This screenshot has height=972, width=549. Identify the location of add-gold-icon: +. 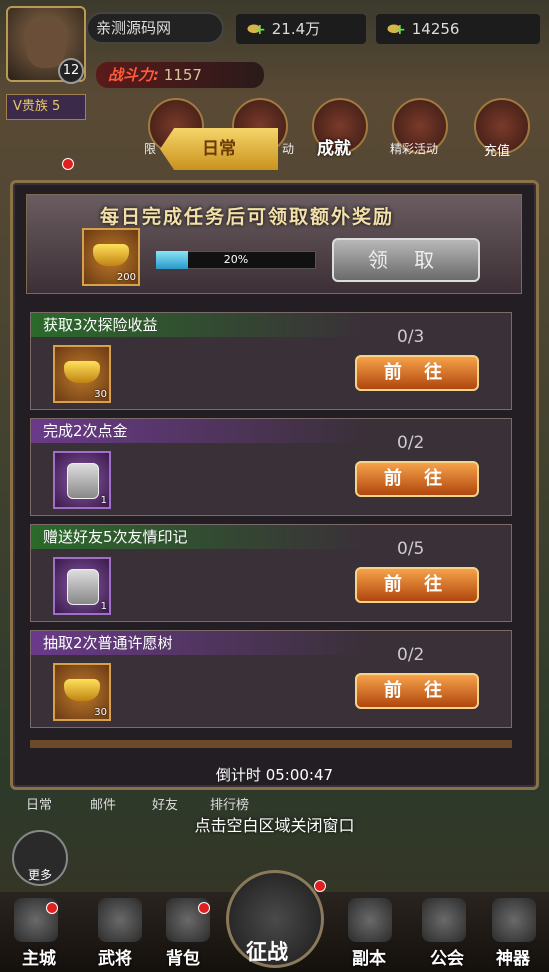
(400, 30).